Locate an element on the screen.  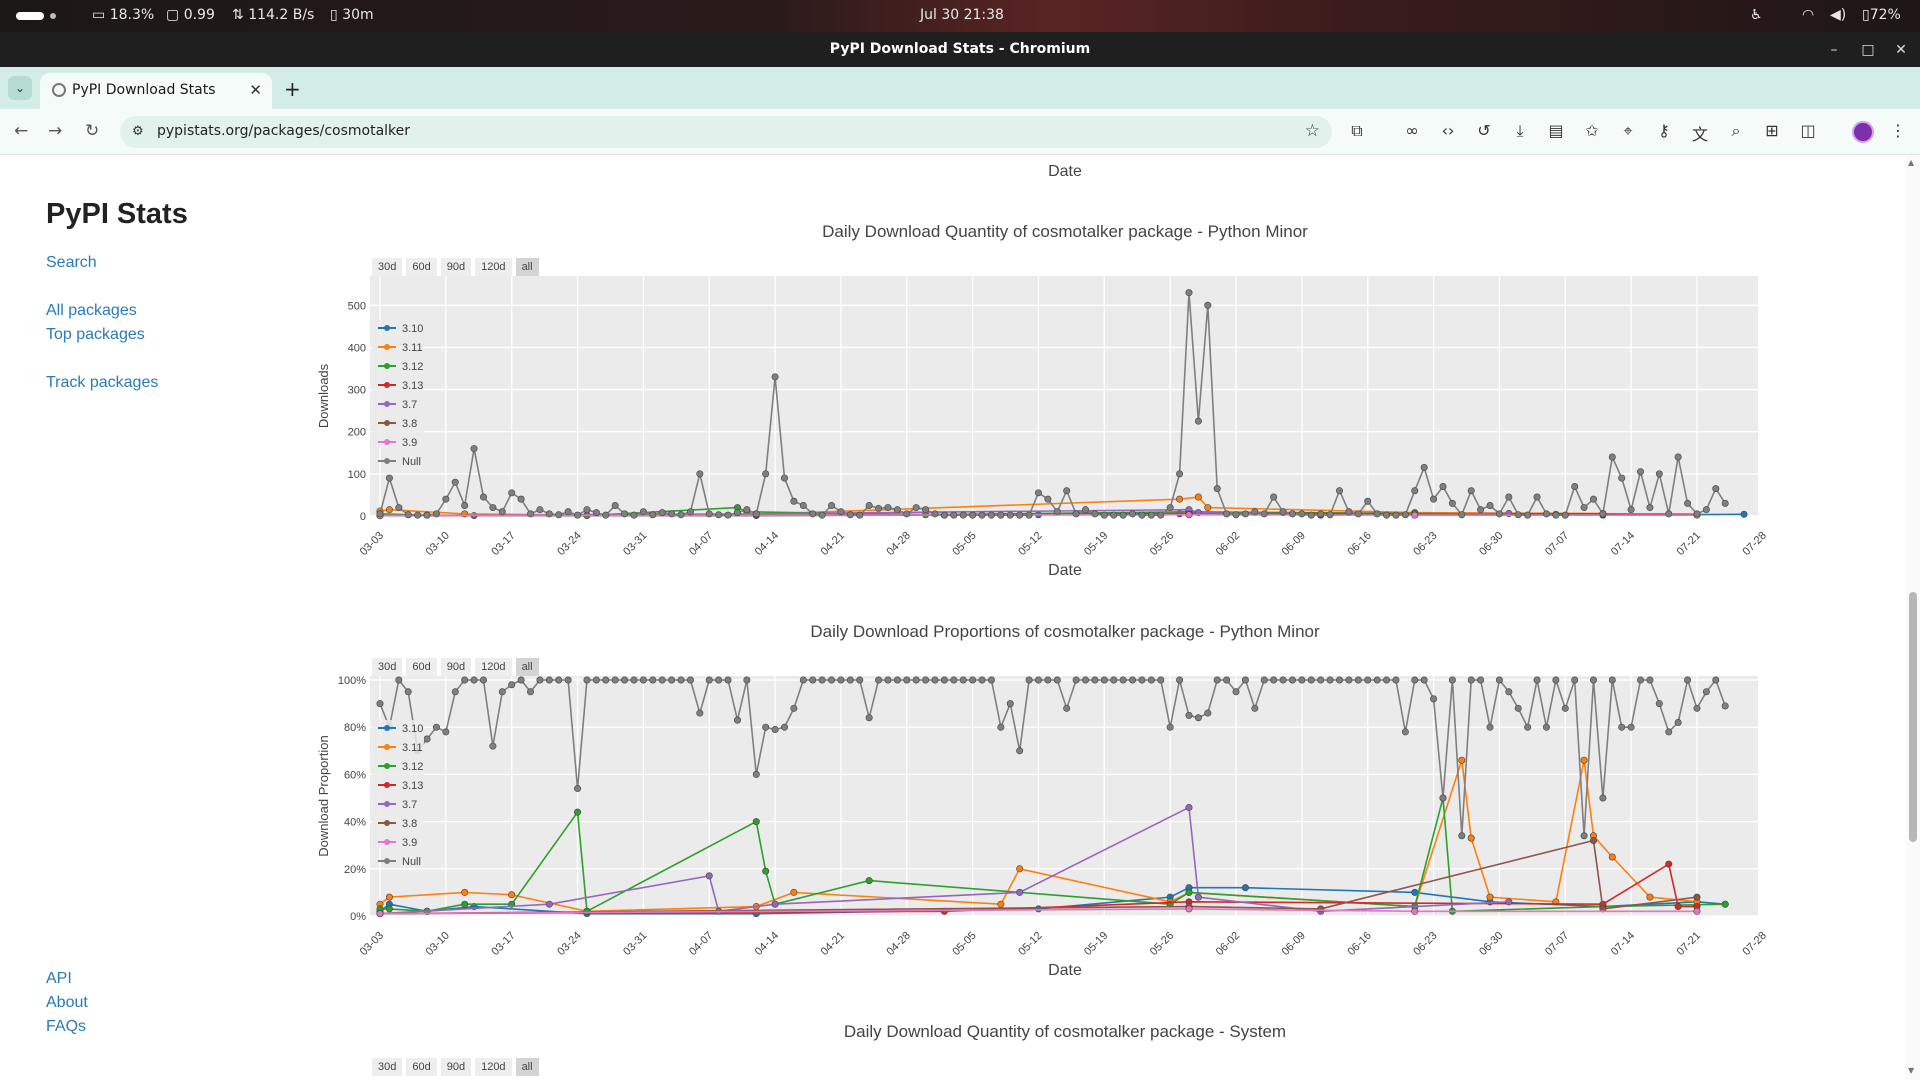
activities-indicator is located at coordinates (30, 16).